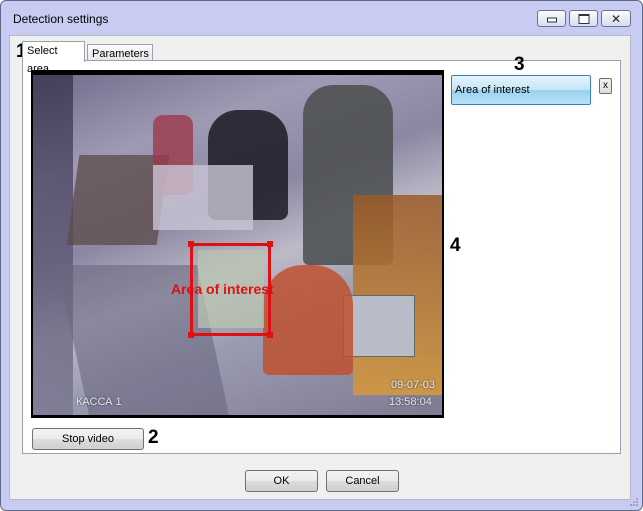 Image resolution: width=643 pixels, height=511 pixels. Describe the element at coordinates (191, 335) in the screenshot. I see `resize-handle-bottom-left` at that location.